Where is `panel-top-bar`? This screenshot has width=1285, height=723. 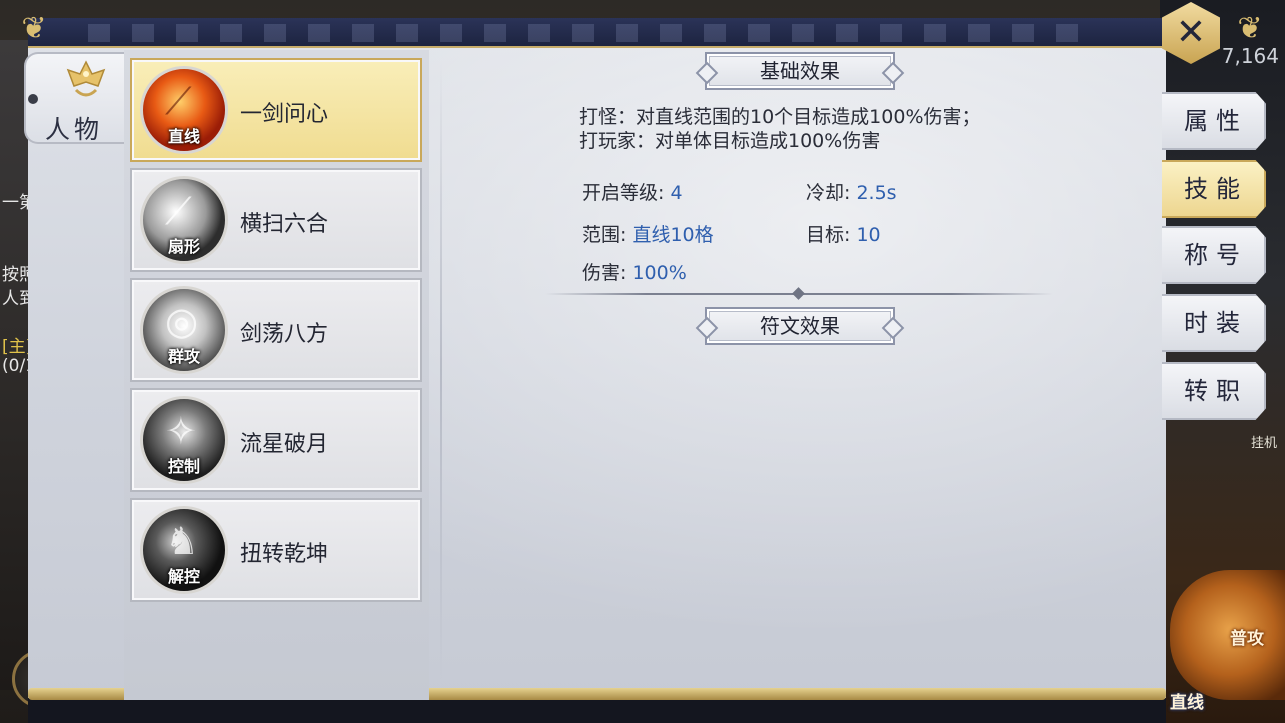
panel-top-bar is located at coordinates (597, 33).